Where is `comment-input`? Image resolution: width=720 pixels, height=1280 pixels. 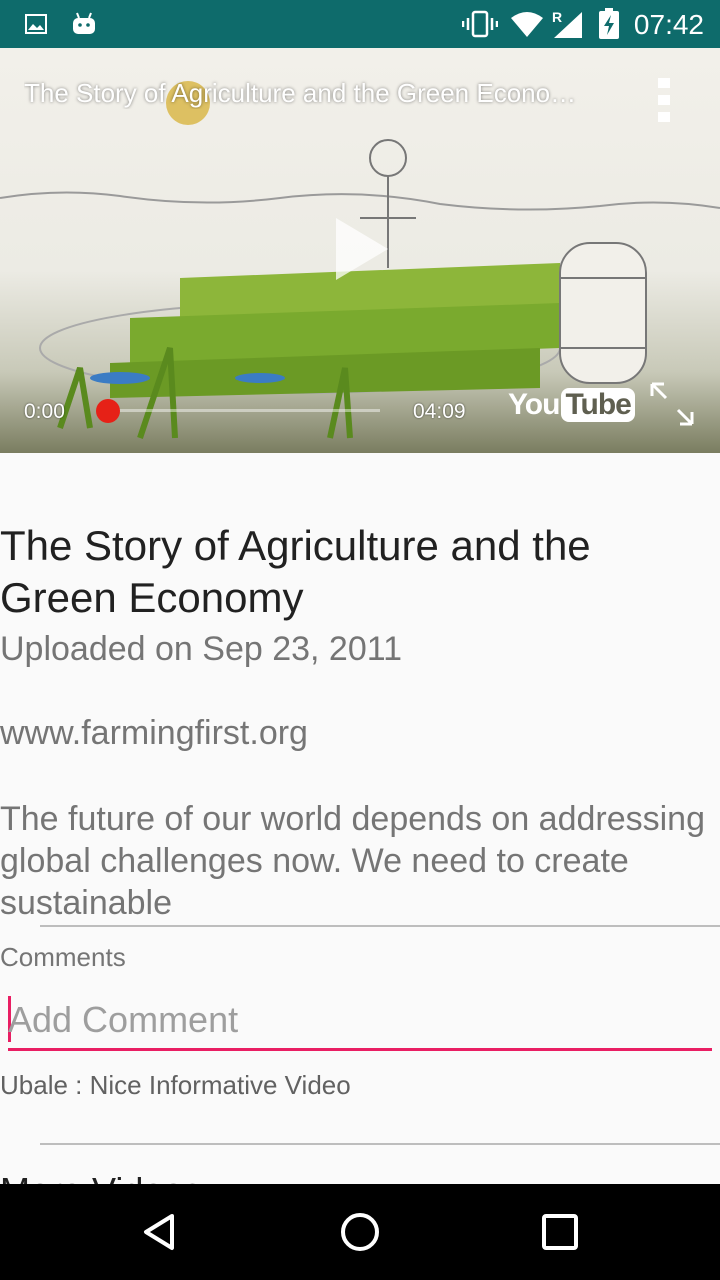
comment-input is located at coordinates (358, 1020).